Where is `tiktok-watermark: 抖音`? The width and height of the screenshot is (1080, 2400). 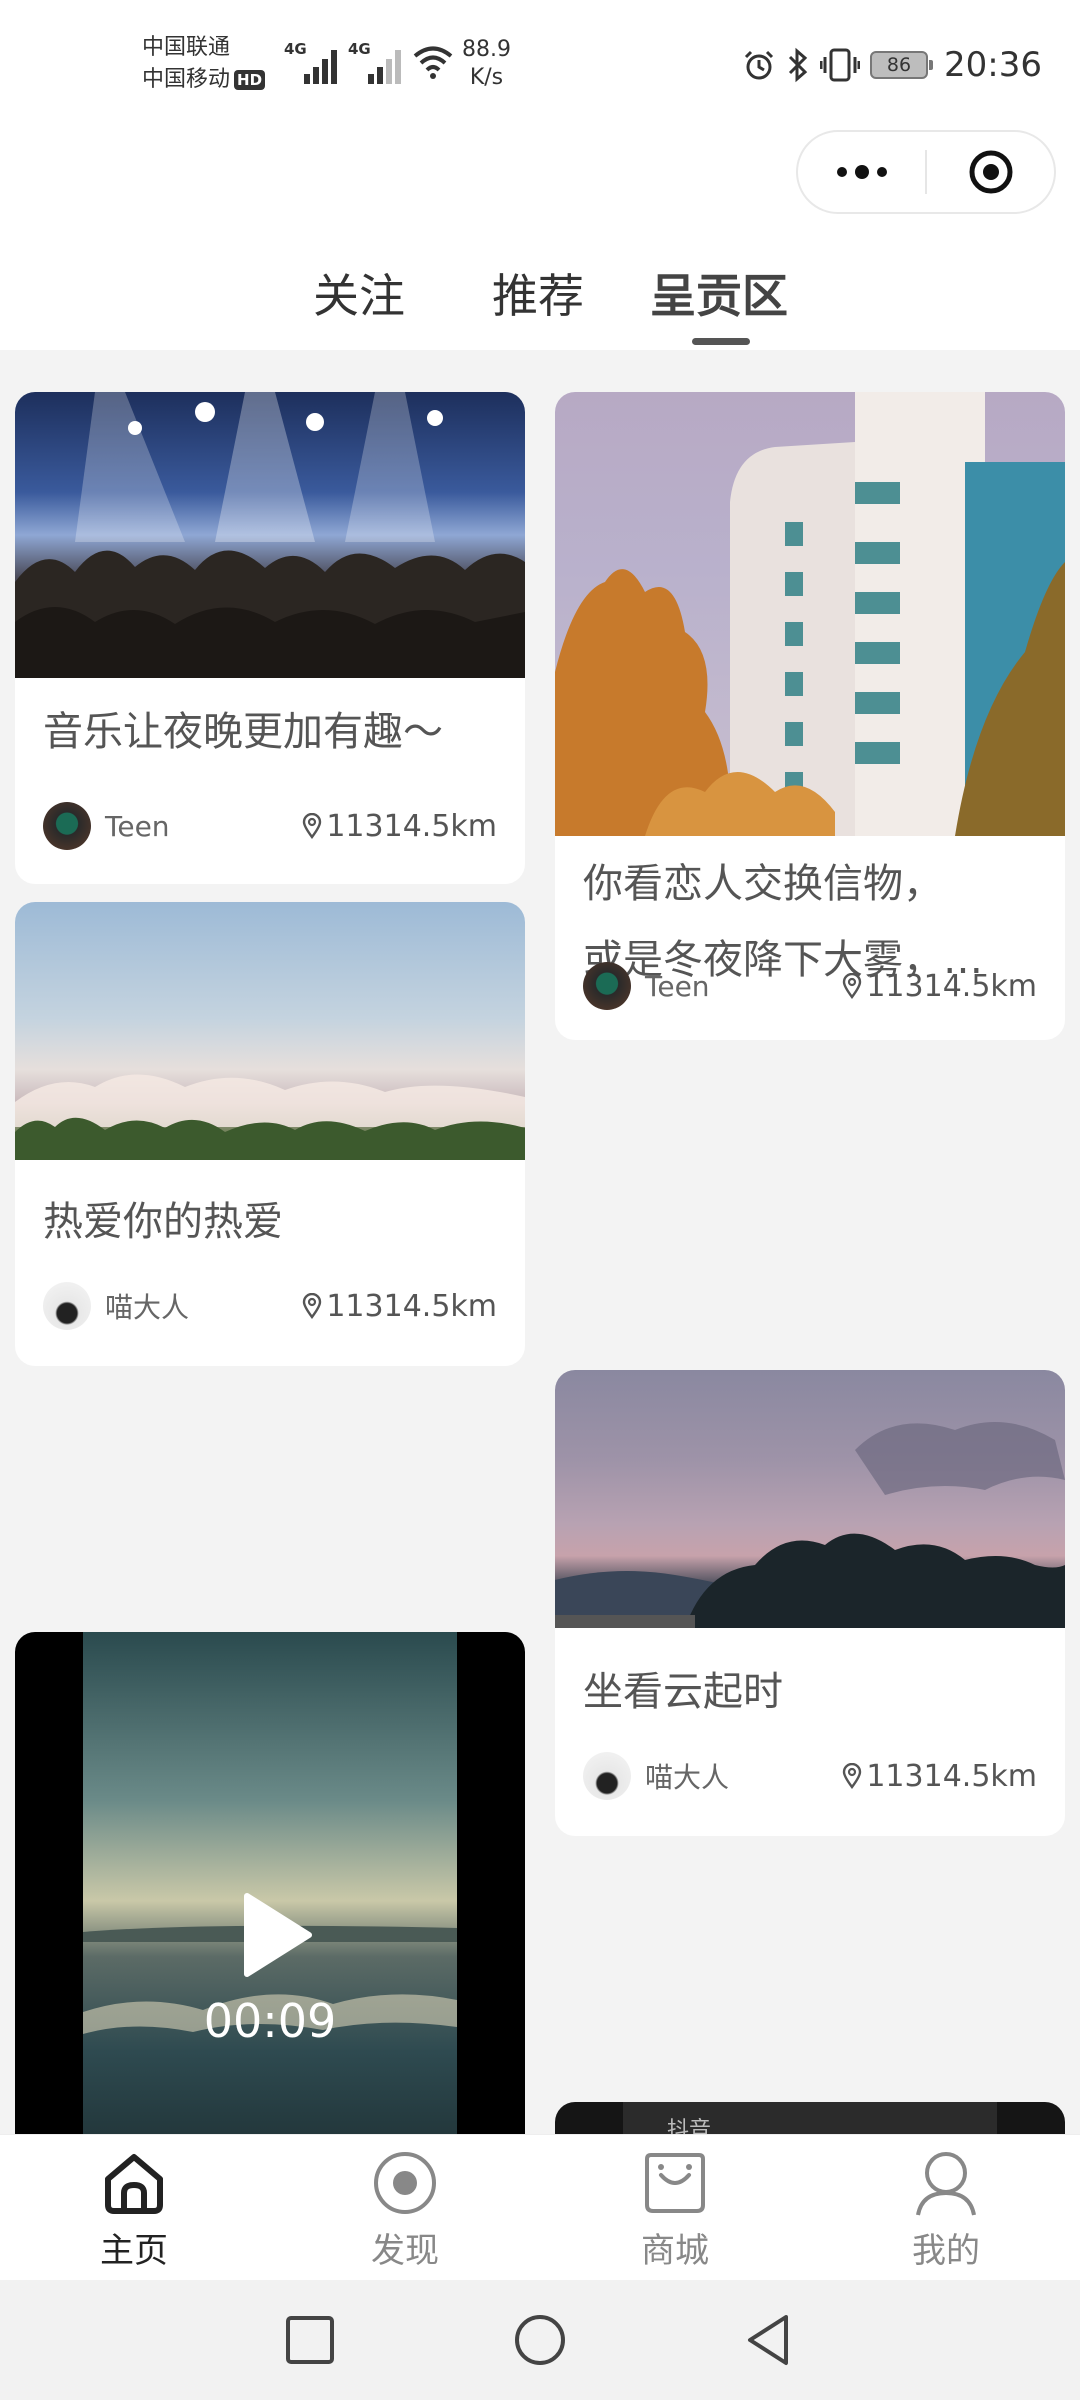
tiktok-watermark: 抖音 is located at coordinates (689, 2126).